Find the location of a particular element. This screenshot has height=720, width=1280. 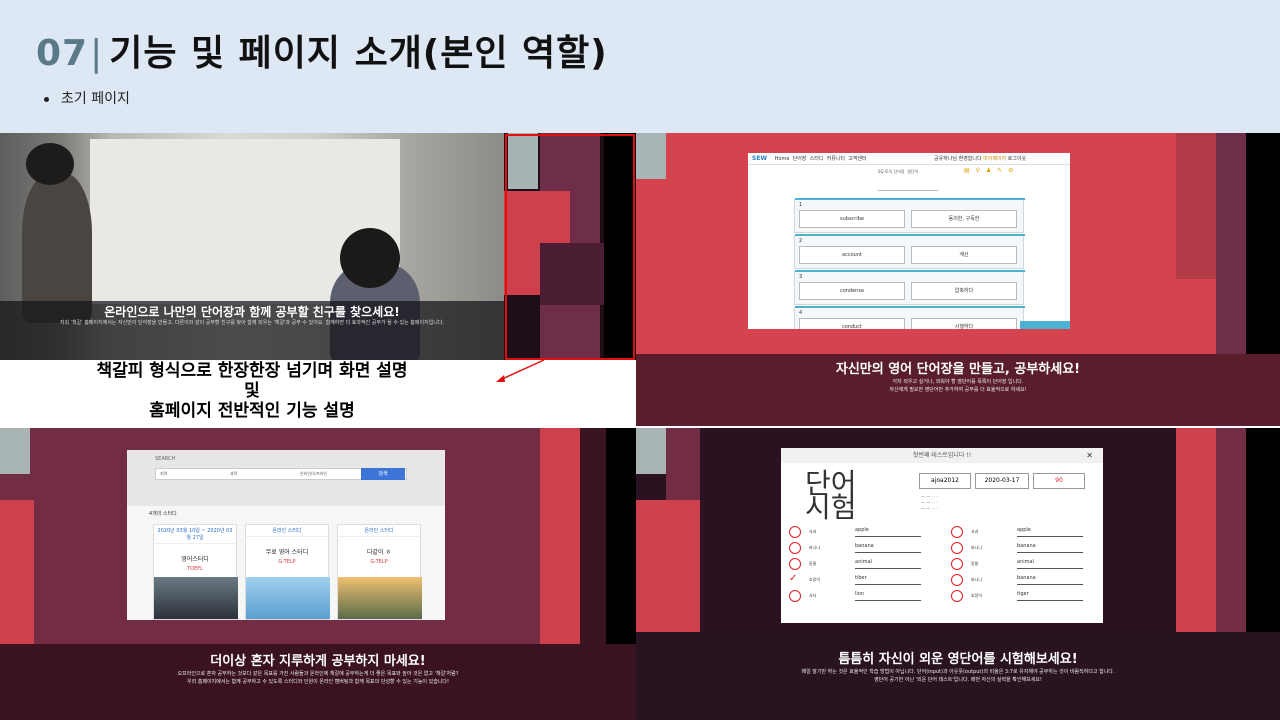

caption-title: 더이상 혼자 지루하게 공부하지 마세요! is located at coordinates (318, 661).